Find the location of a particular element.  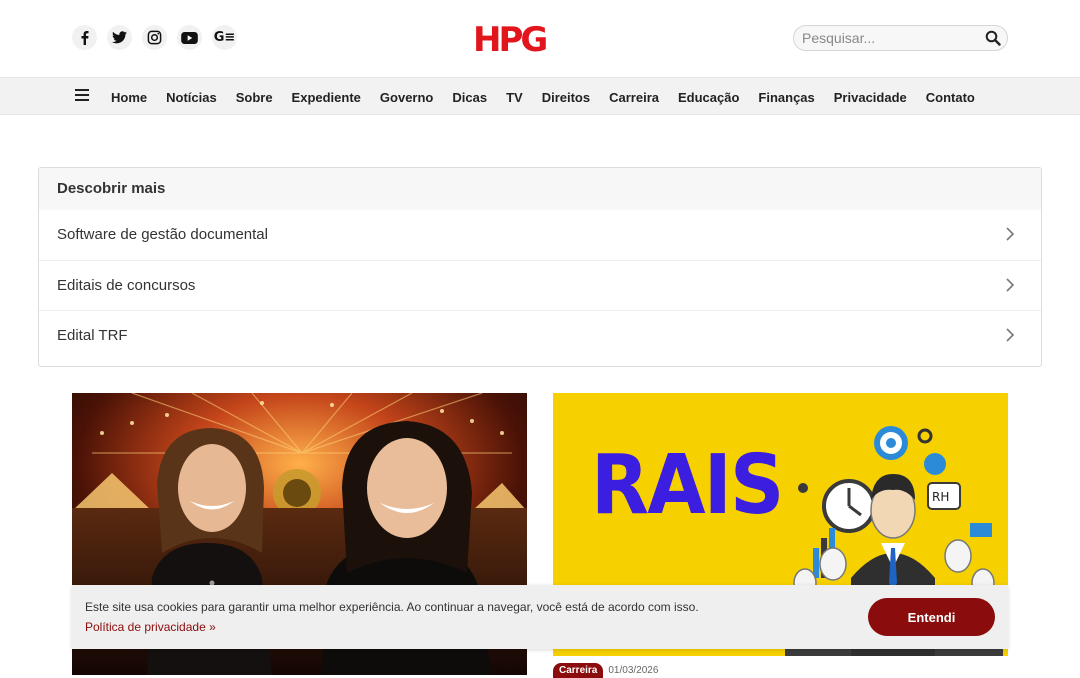

nav-item-tv: TV is located at coordinates (514, 97).